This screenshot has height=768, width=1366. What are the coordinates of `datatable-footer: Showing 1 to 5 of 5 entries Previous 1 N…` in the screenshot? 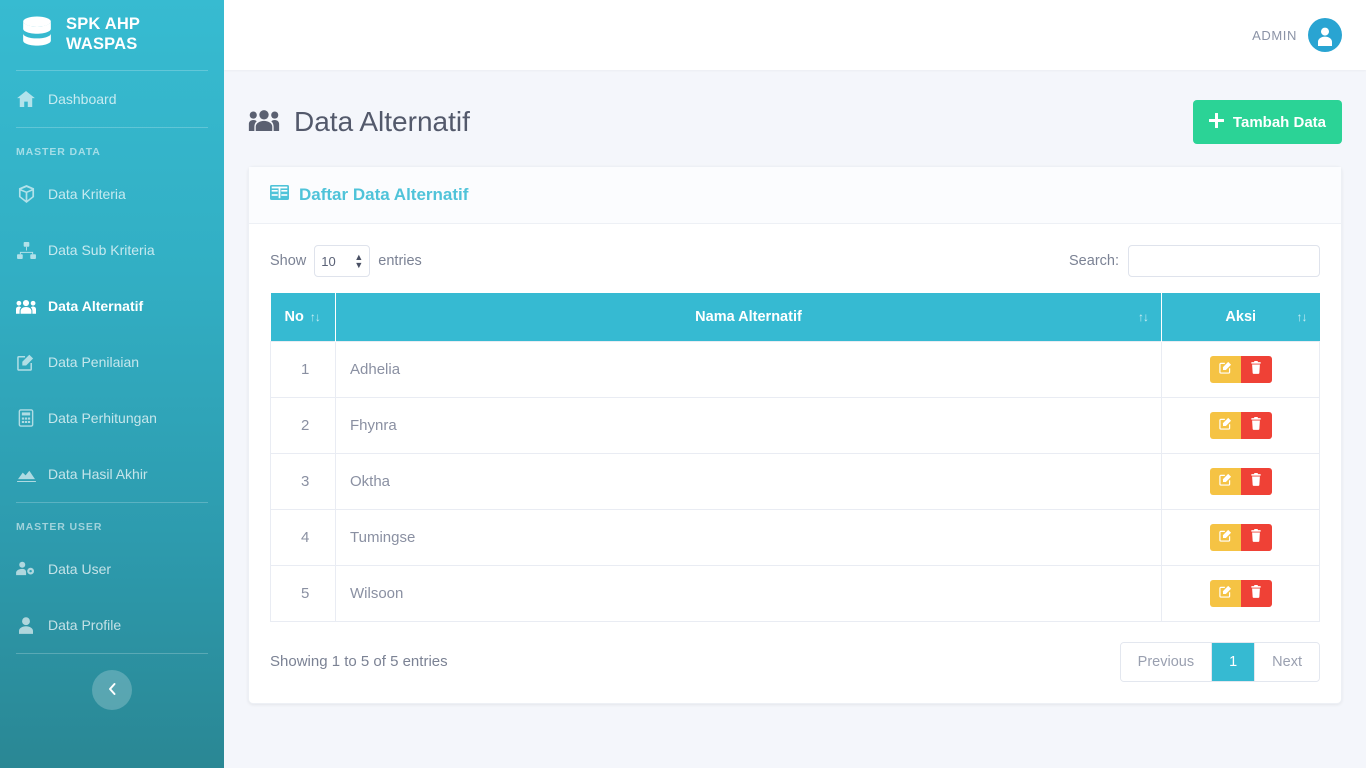 It's located at (795, 661).